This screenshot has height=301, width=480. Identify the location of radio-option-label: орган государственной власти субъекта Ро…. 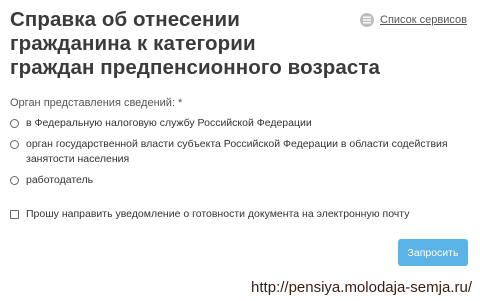
(237, 151).